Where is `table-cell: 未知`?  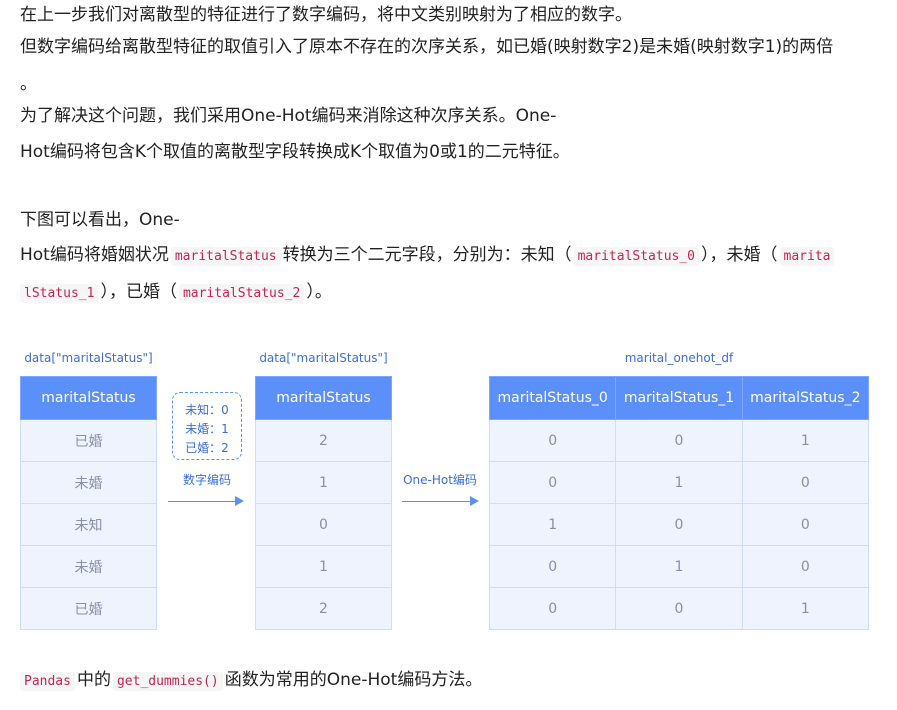 table-cell: 未知 is located at coordinates (88, 524).